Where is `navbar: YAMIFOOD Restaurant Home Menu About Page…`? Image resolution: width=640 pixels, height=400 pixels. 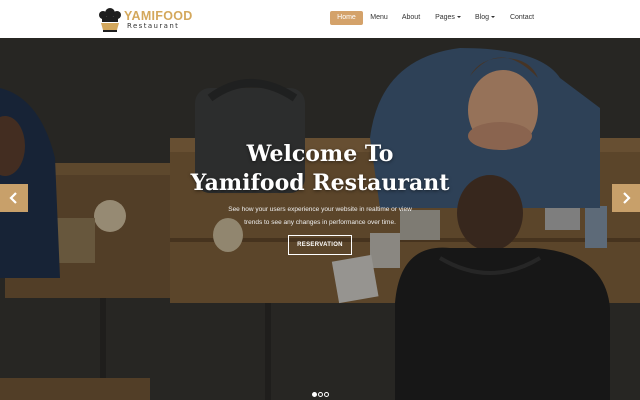 navbar: YAMIFOOD Restaurant Home Menu About Page… is located at coordinates (320, 19).